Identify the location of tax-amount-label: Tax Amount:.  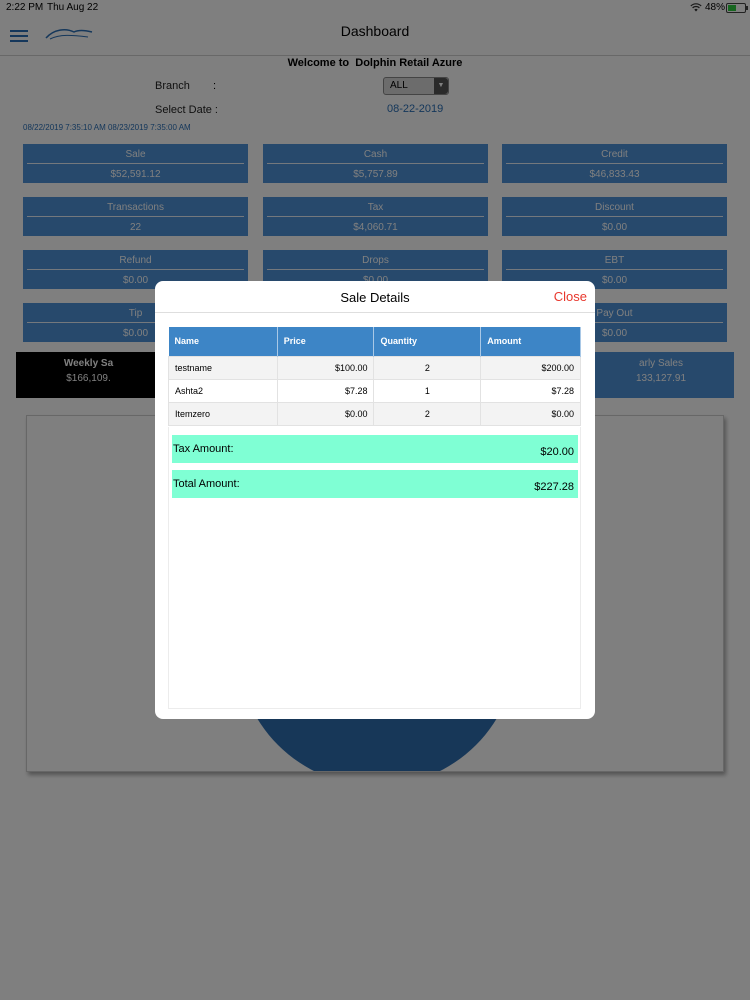
(203, 449).